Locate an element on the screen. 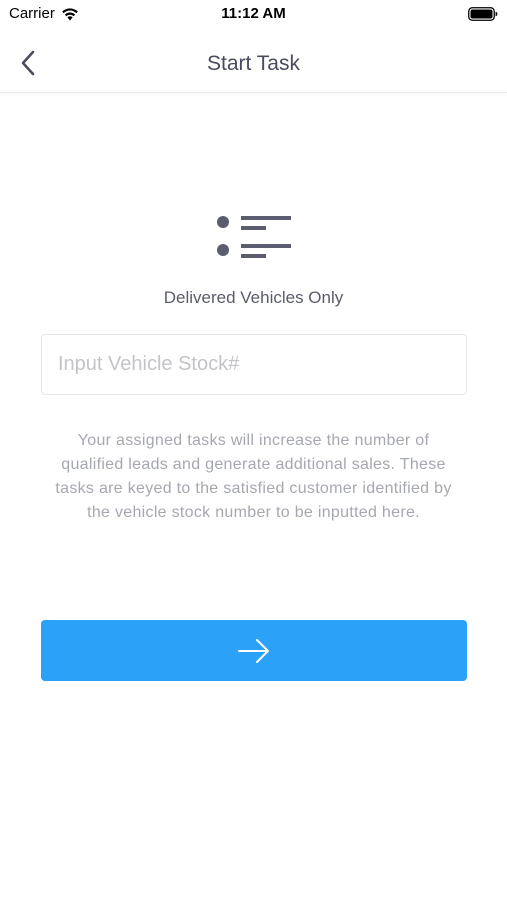  arrow-right-icon is located at coordinates (253, 650).